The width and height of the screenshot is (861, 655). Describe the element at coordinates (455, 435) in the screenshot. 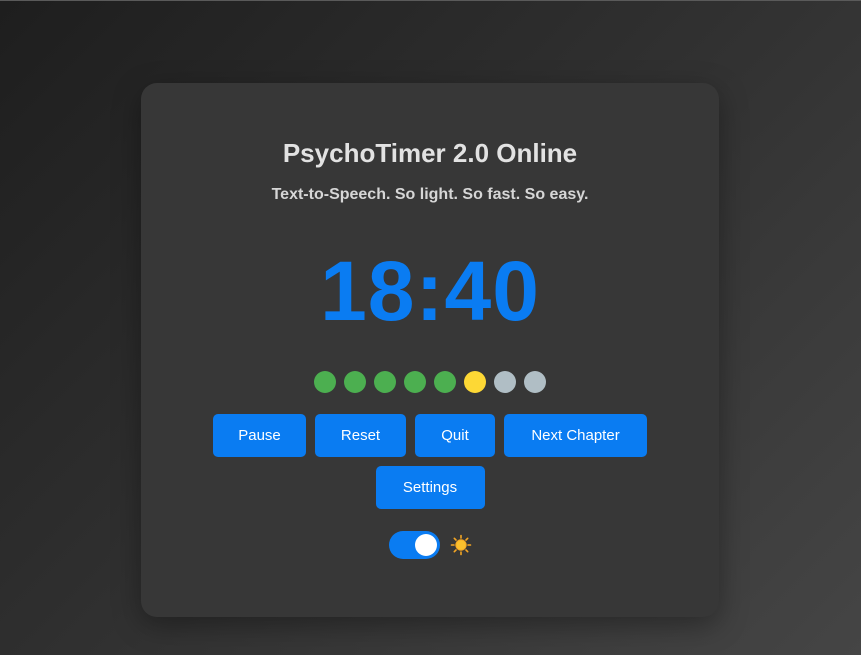

I see `quit-button: Quit` at that location.